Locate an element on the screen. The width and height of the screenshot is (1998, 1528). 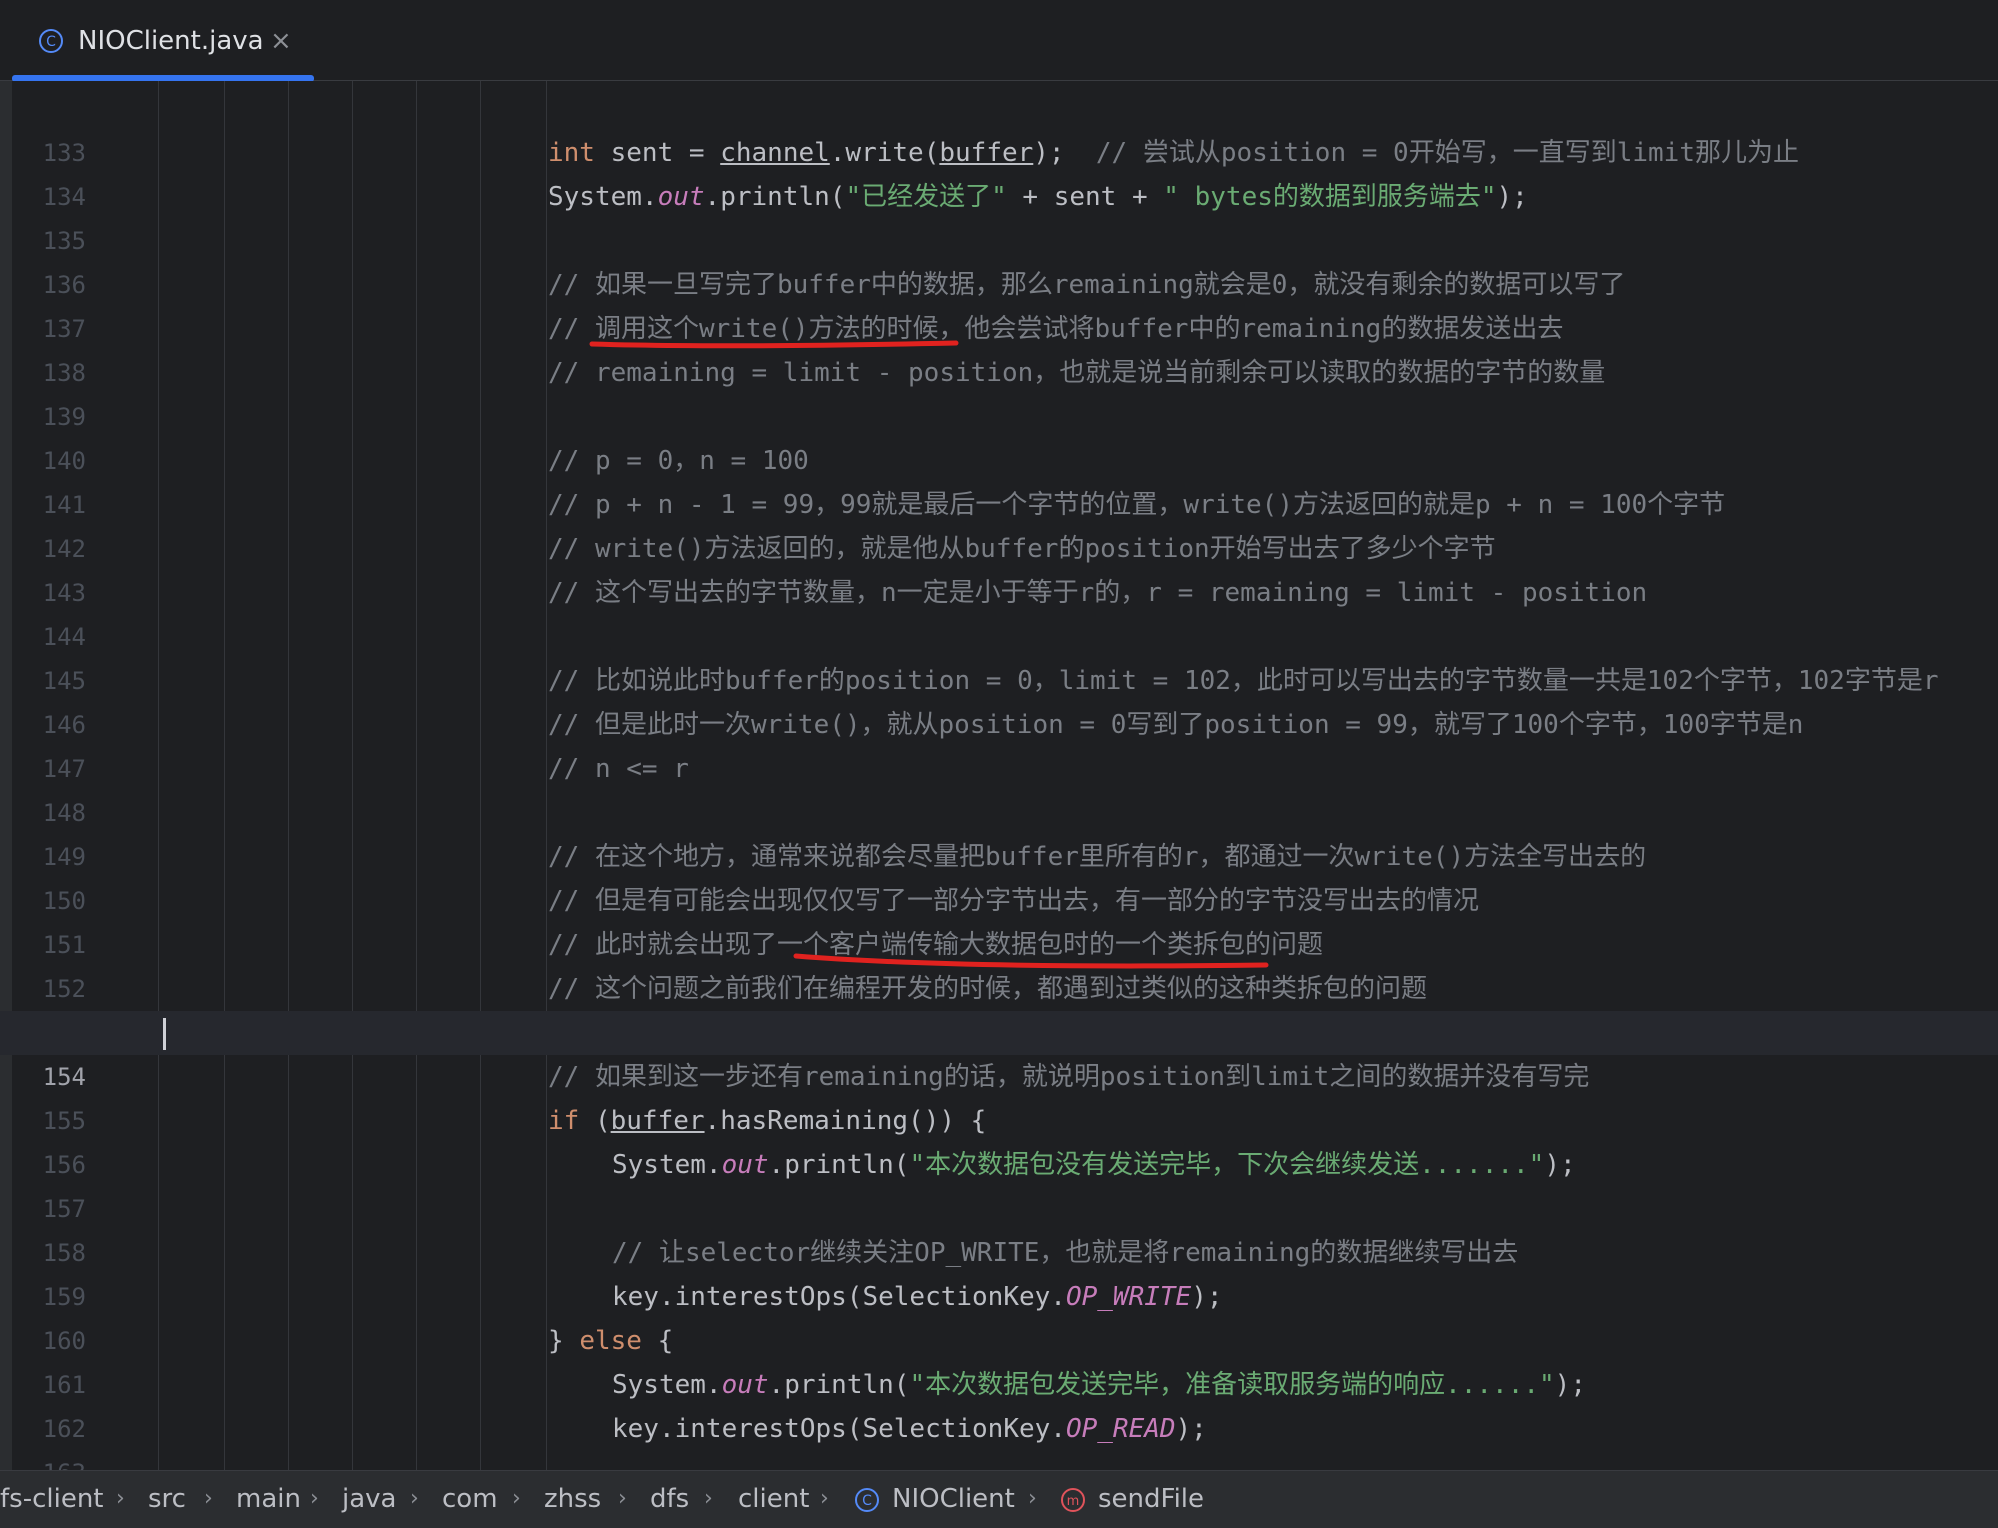
code-line: 133 is located at coordinates (999, 127).